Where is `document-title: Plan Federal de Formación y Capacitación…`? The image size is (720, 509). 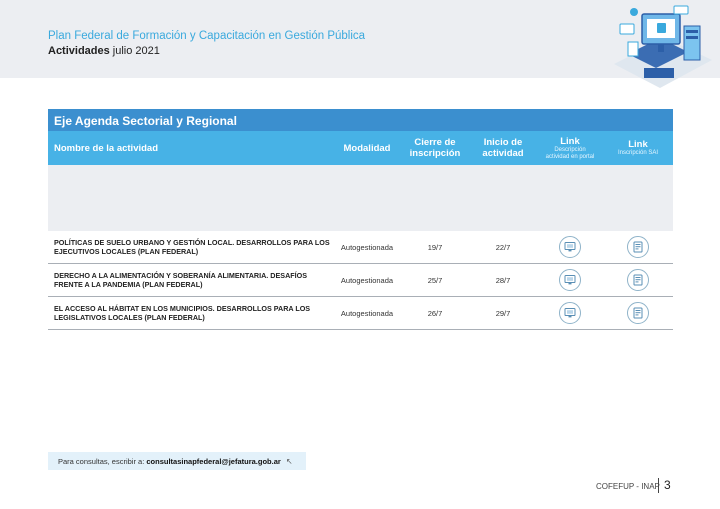 document-title: Plan Federal de Formación y Capacitación… is located at coordinates (207, 36).